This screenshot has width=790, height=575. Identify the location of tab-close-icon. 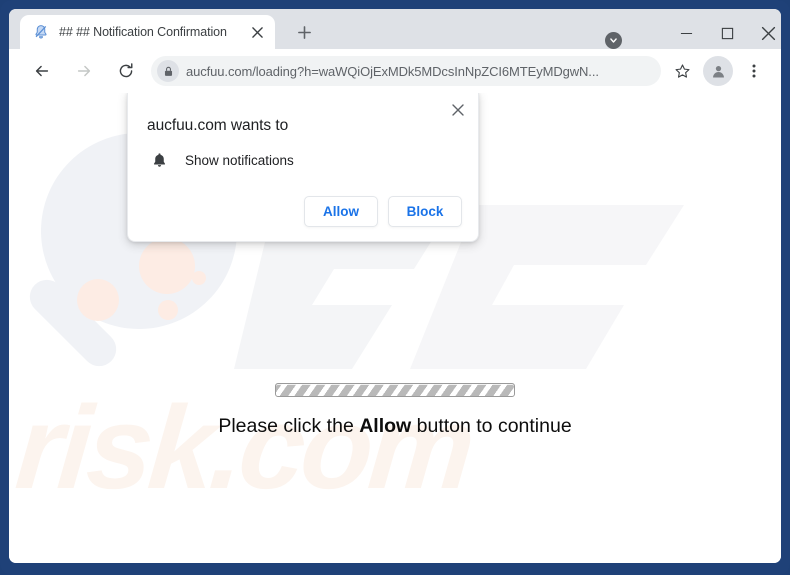
(257, 32).